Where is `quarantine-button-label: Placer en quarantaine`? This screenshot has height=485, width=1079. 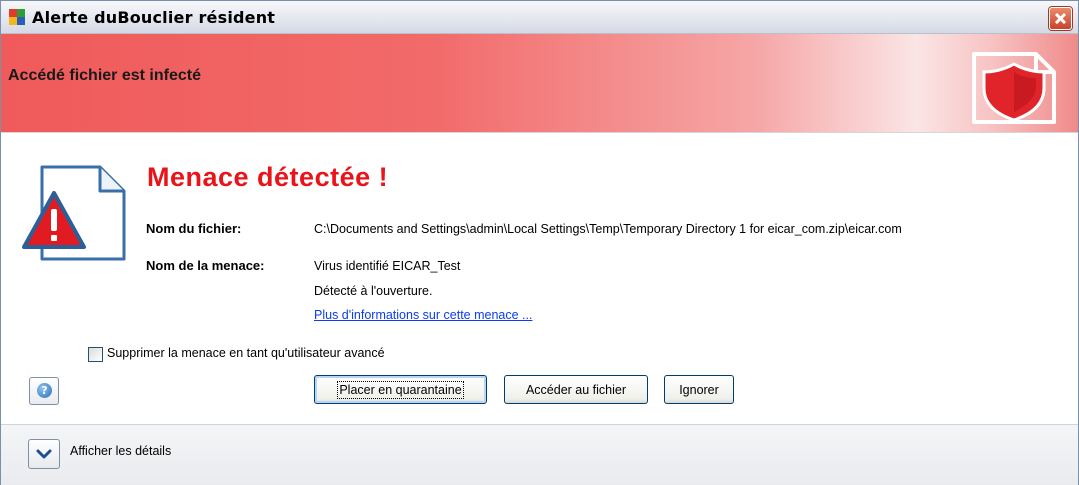 quarantine-button-label: Placer en quarantaine is located at coordinates (400, 390).